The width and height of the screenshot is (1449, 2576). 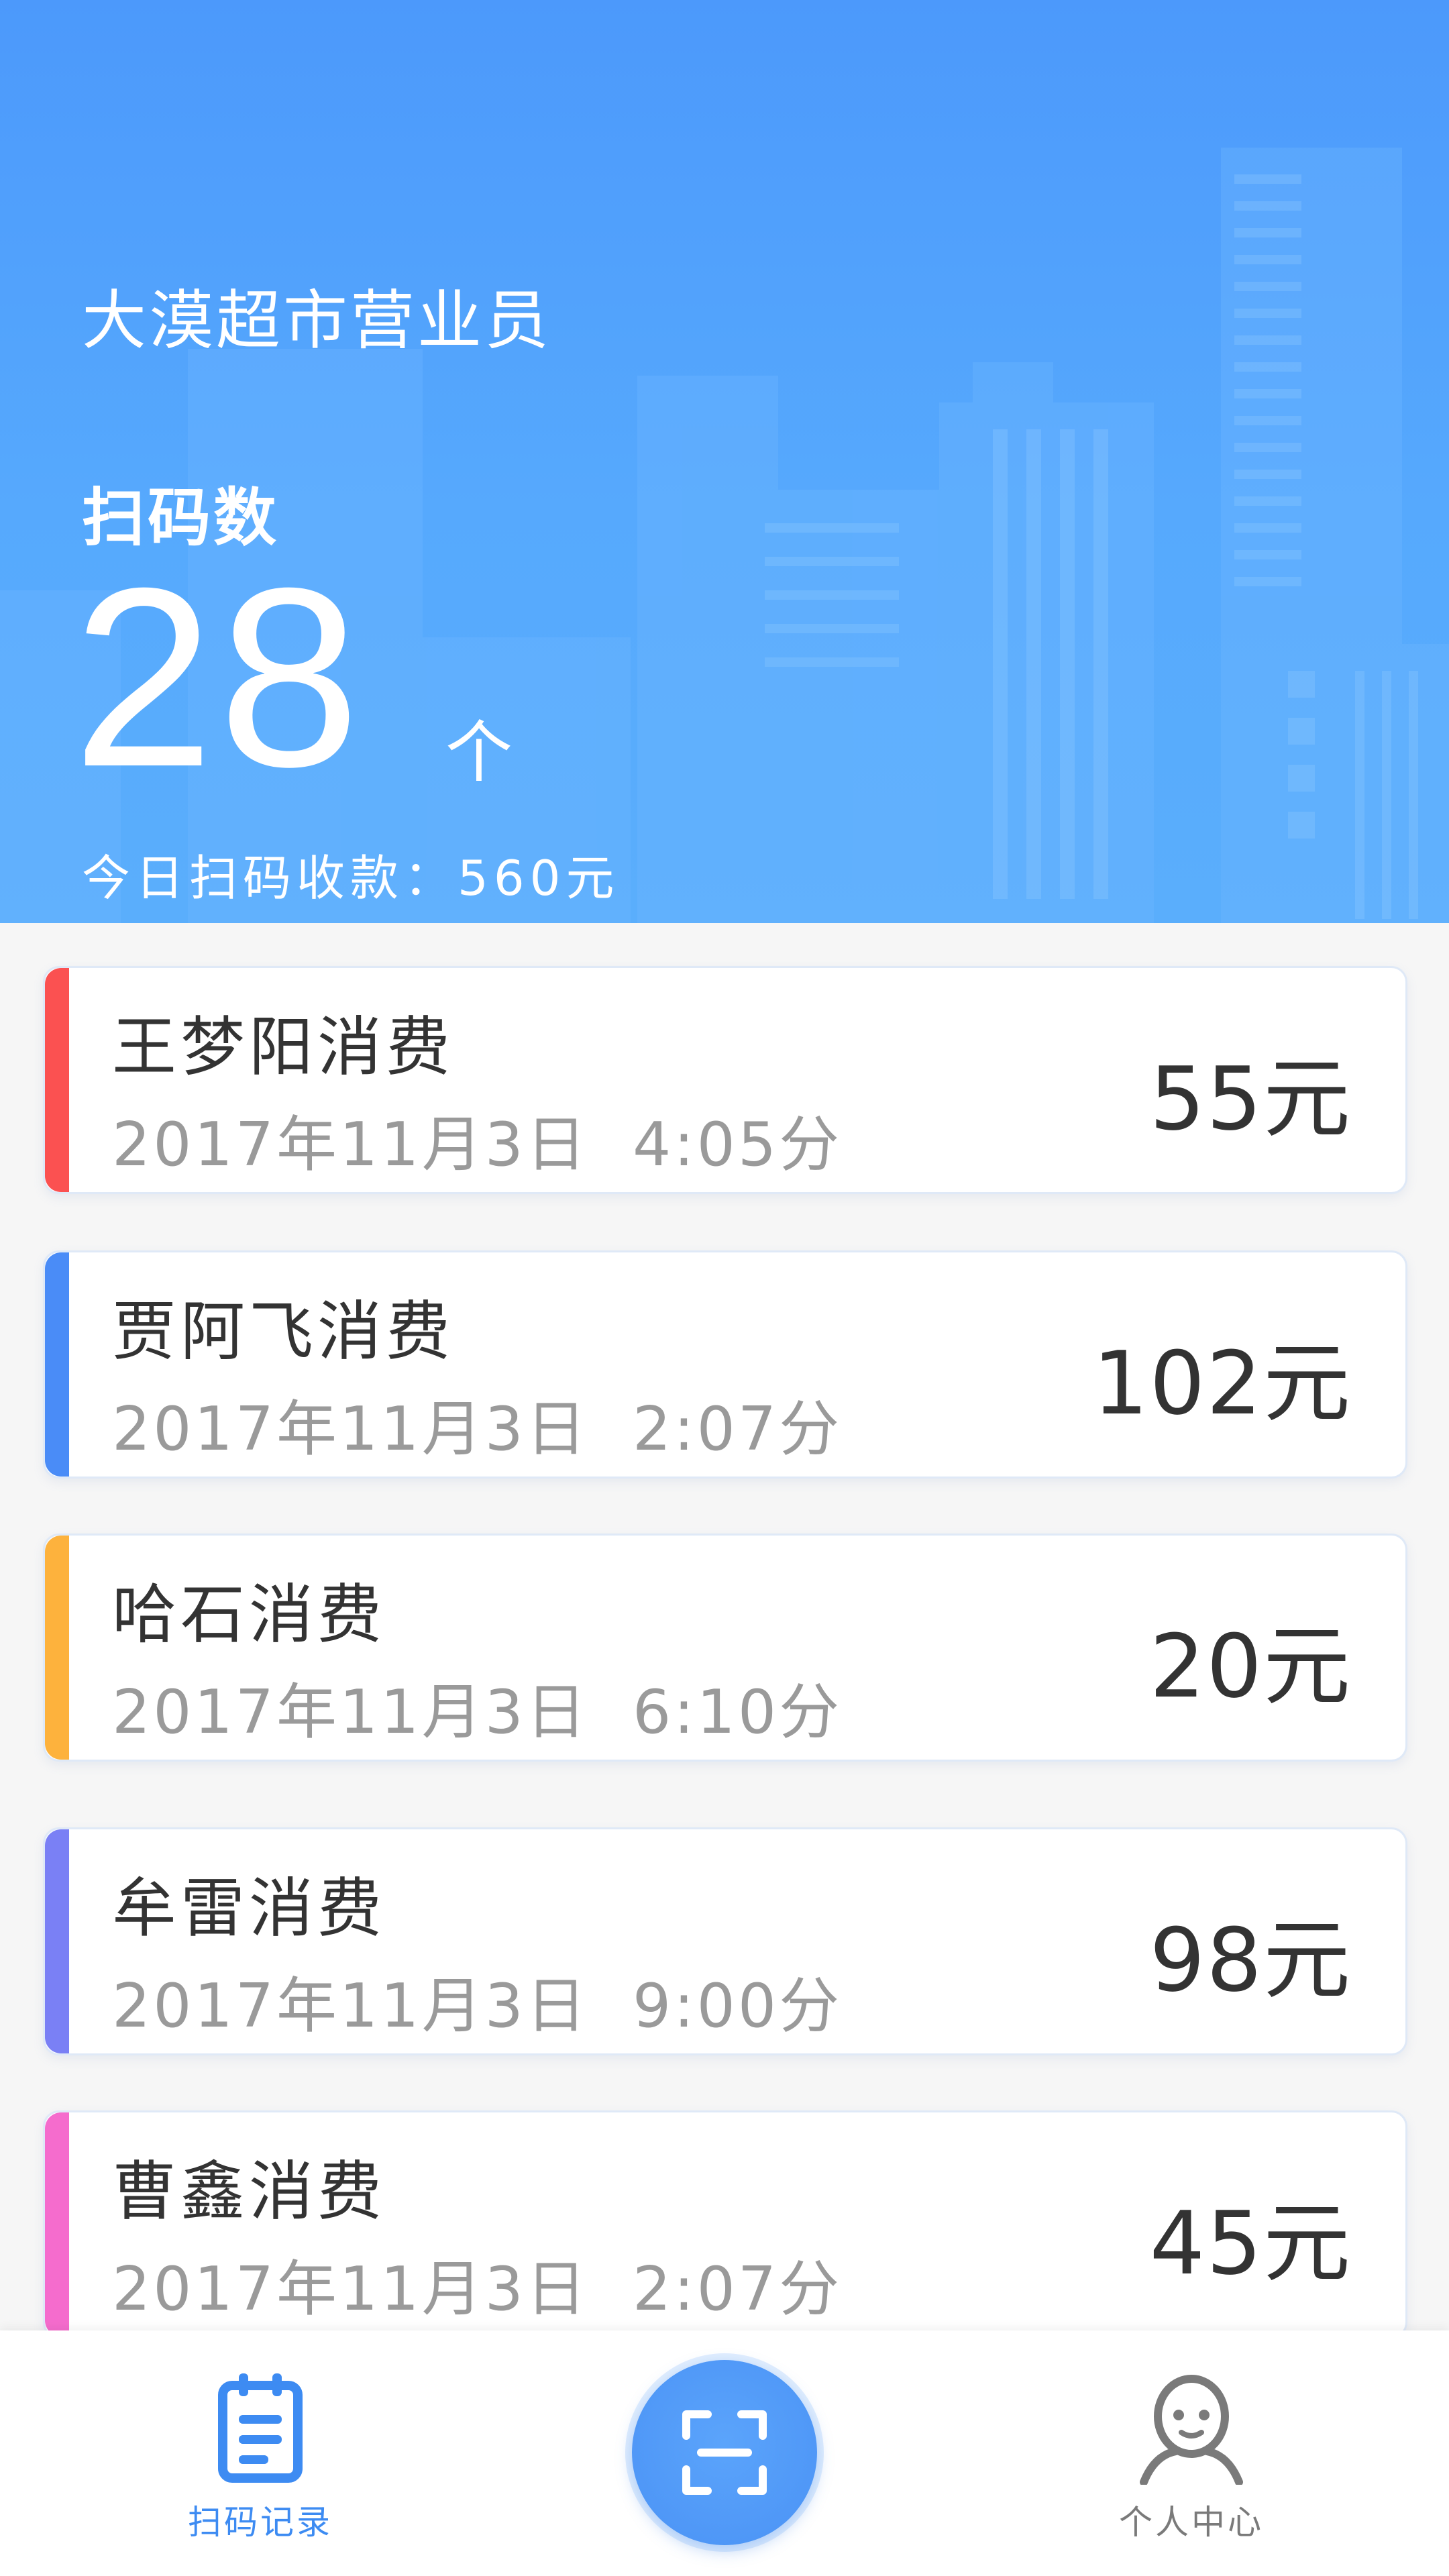 I want to click on record-title: 曹鑫消费, so click(x=249, y=2191).